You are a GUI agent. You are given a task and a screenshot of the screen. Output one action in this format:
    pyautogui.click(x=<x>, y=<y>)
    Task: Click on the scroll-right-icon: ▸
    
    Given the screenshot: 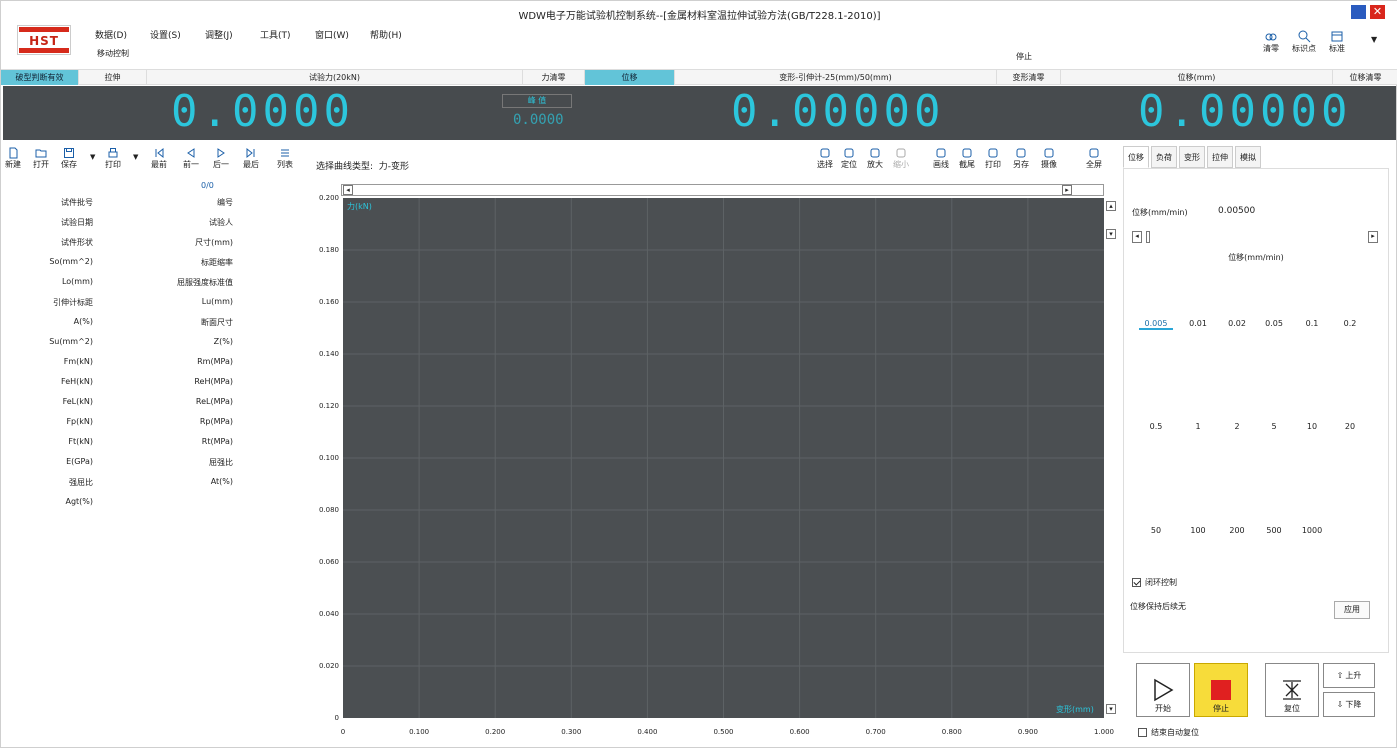 What is the action you would take?
    pyautogui.click(x=1067, y=190)
    